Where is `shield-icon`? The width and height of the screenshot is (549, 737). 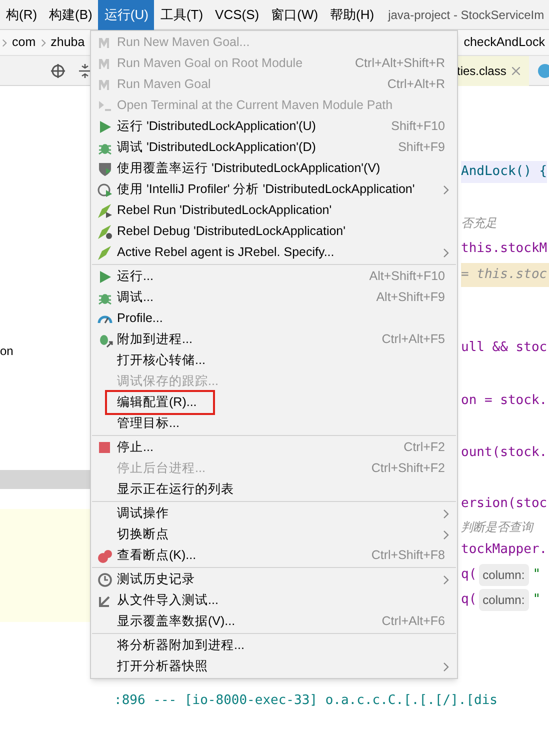
shield-icon is located at coordinates (105, 168).